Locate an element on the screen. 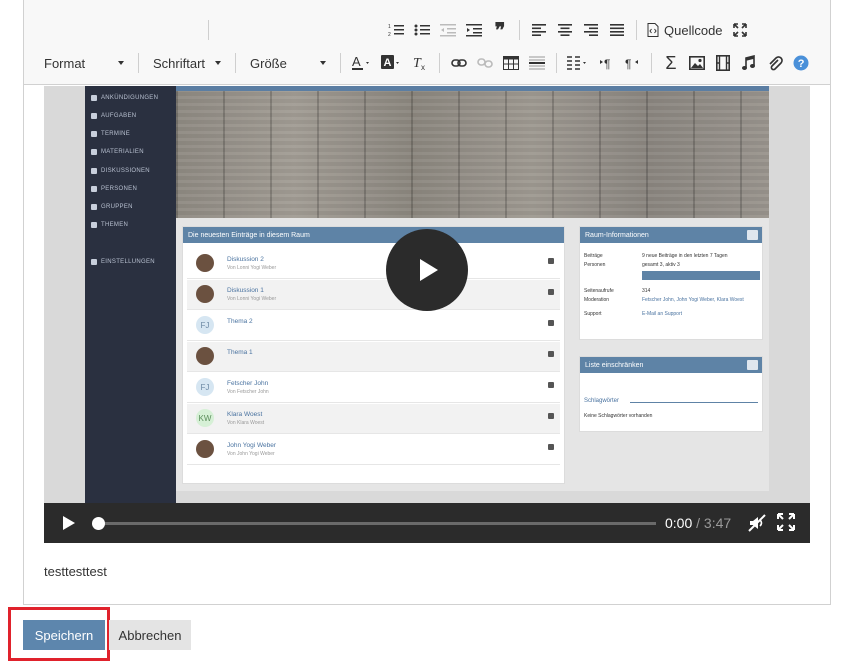 The image size is (843, 662). layout-icon is located at coordinates (578, 63).